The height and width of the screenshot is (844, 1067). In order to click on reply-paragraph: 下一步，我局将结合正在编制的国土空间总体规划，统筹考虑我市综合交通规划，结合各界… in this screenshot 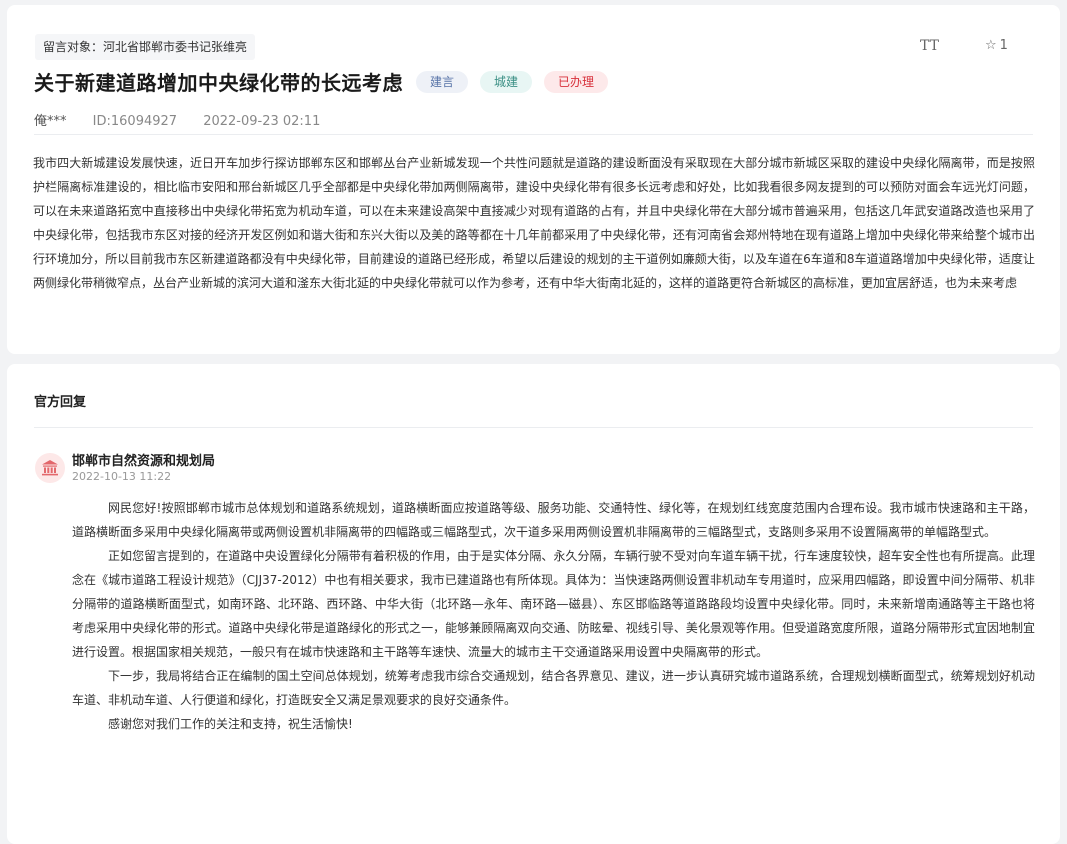, I will do `click(553, 688)`.